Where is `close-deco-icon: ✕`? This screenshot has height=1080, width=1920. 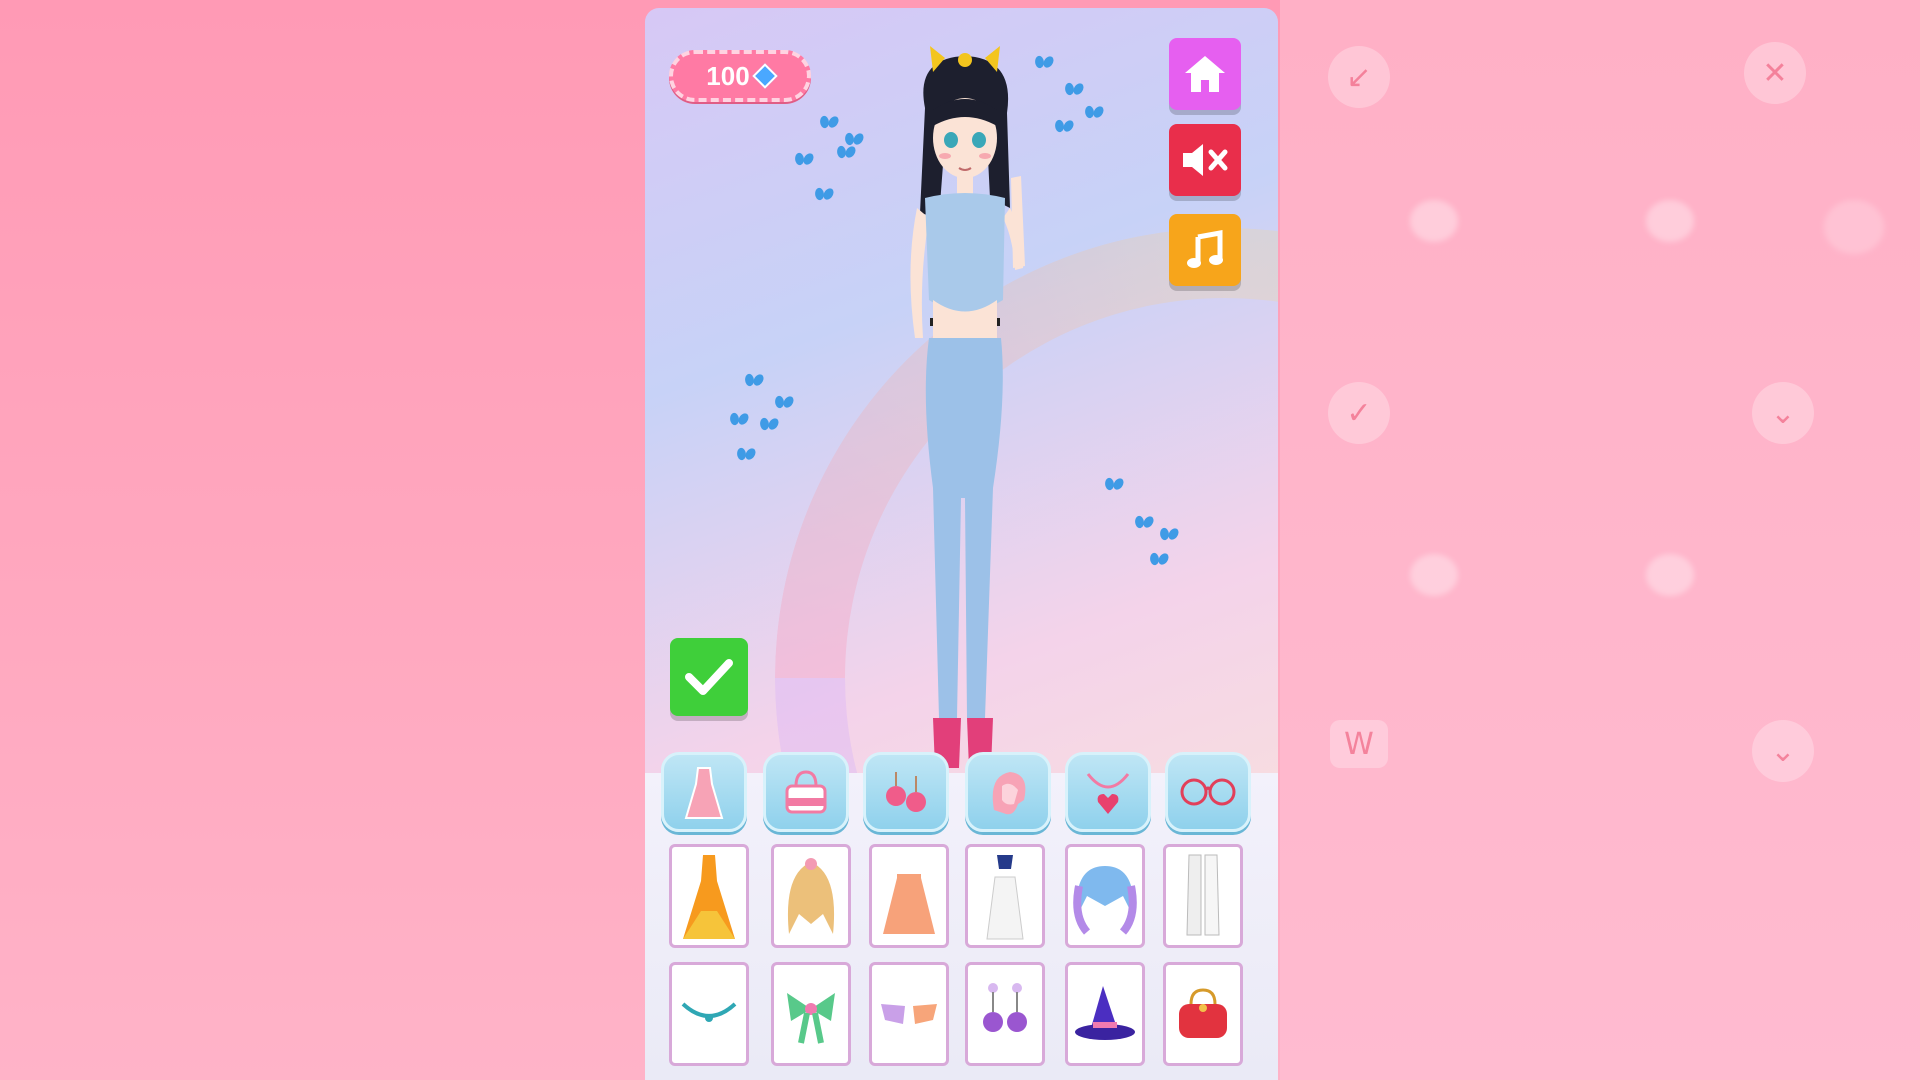 close-deco-icon: ✕ is located at coordinates (1775, 73).